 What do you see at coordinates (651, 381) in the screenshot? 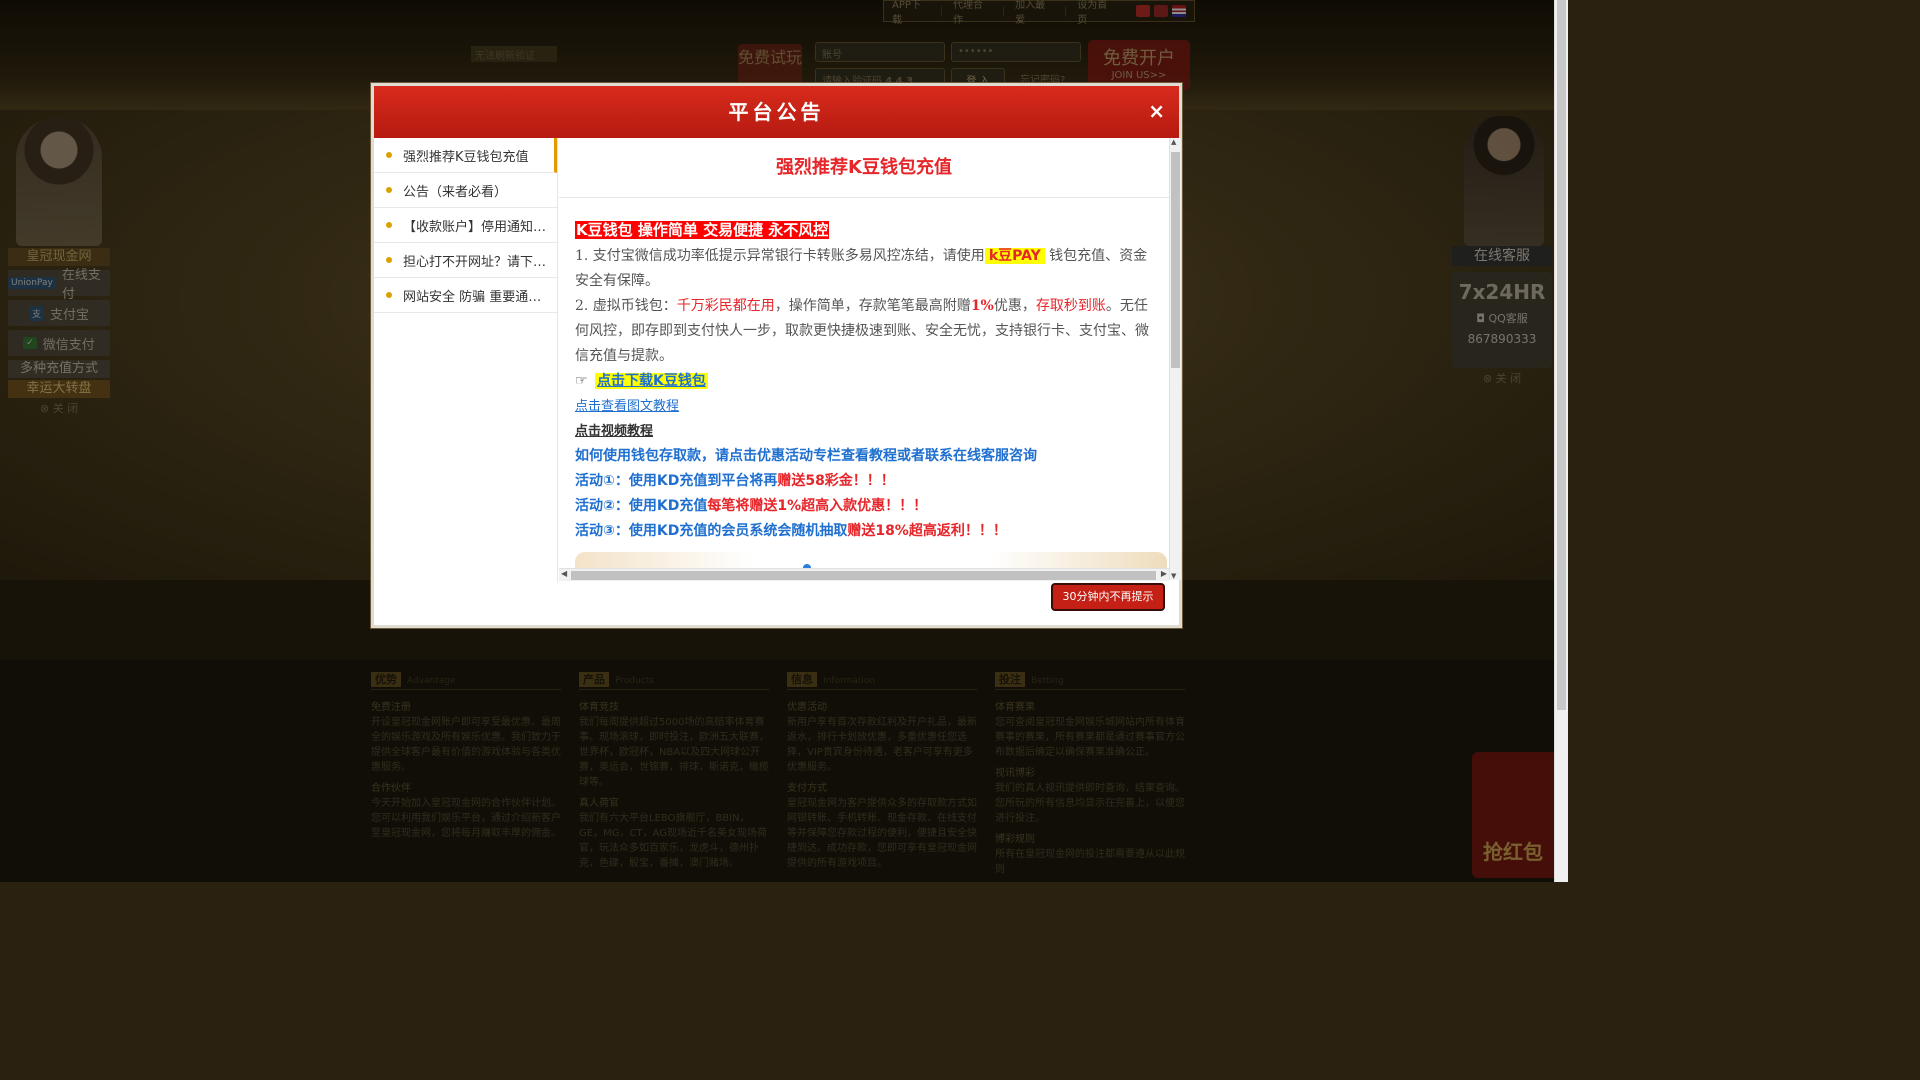
I see `download-wallet-link: 点击下载K豆钱包` at bounding box center [651, 381].